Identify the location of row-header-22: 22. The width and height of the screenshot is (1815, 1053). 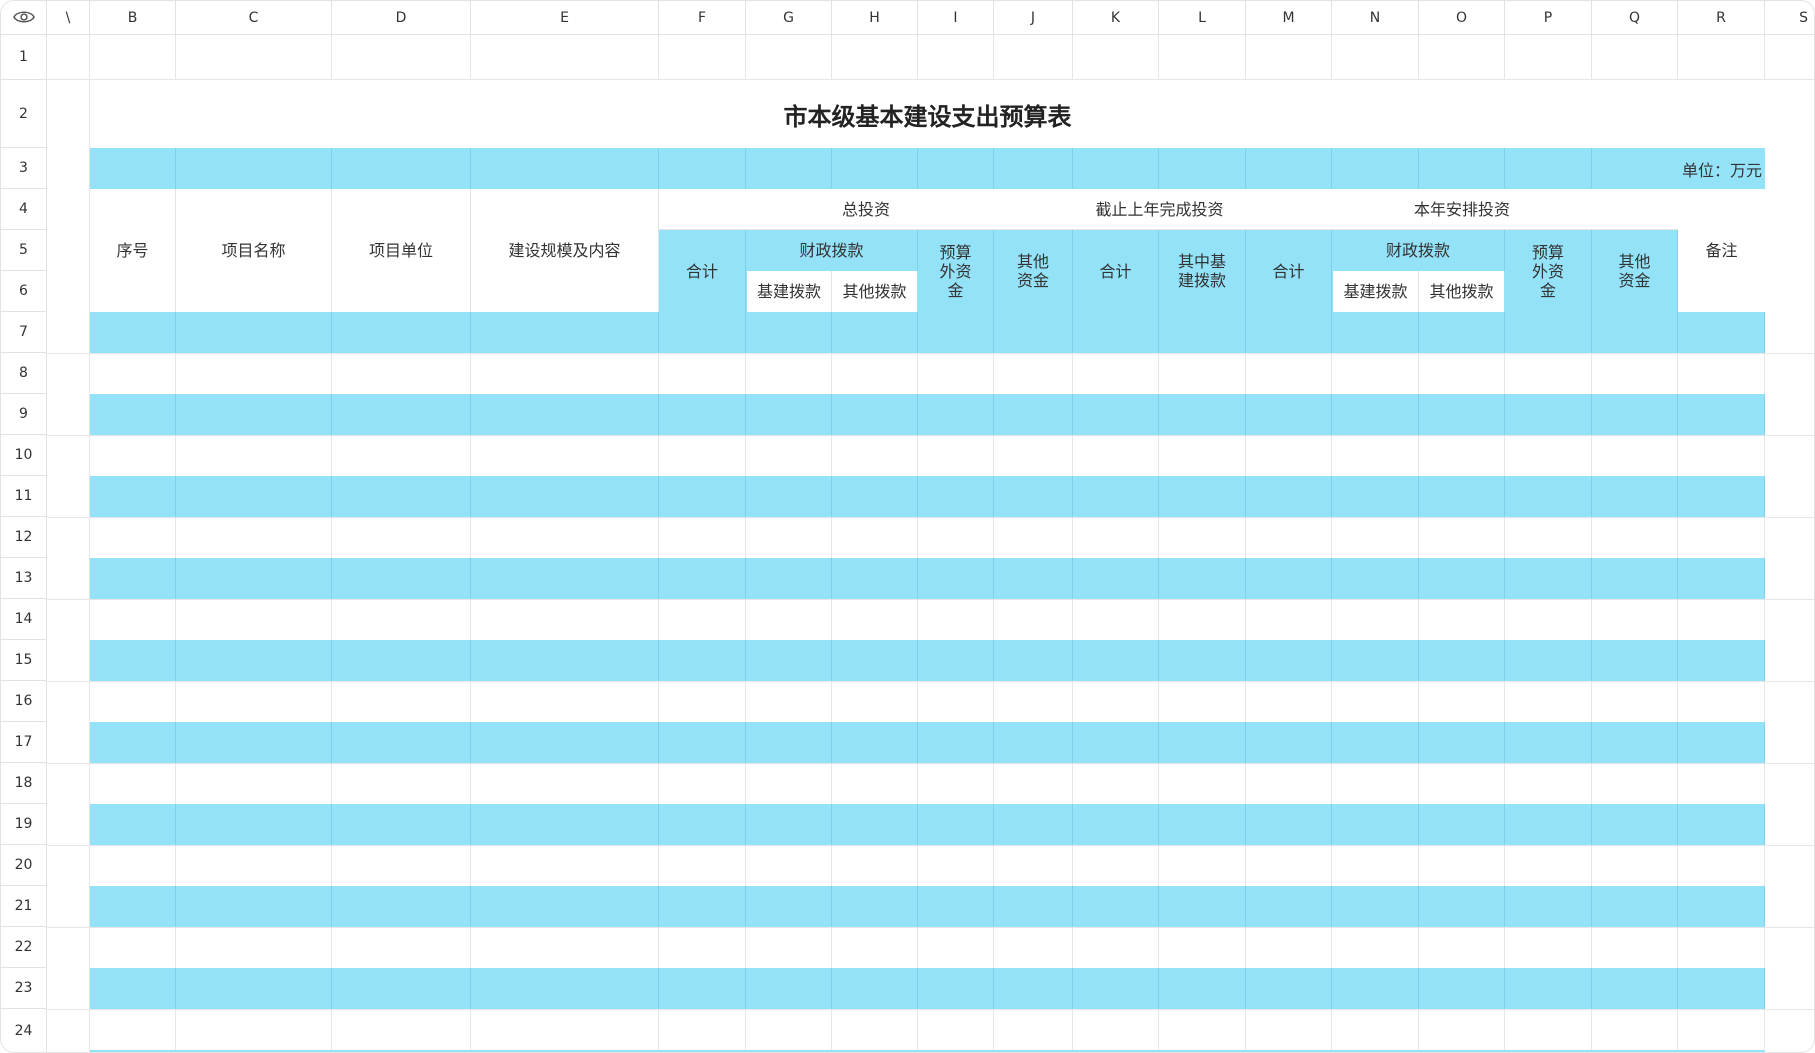
(24, 947).